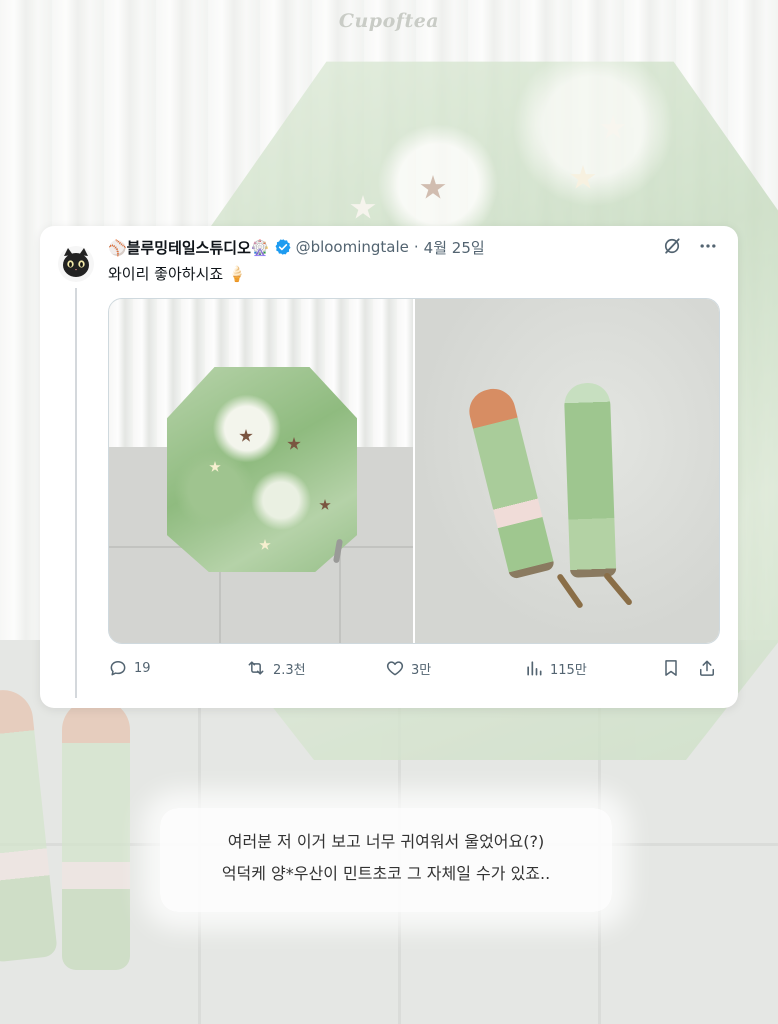 This screenshot has width=778, height=1024. I want to click on tweet-header: ⚾블루밍테일스튜디오🎡 @bloomingtale · 4월 25일, so click(296, 247).